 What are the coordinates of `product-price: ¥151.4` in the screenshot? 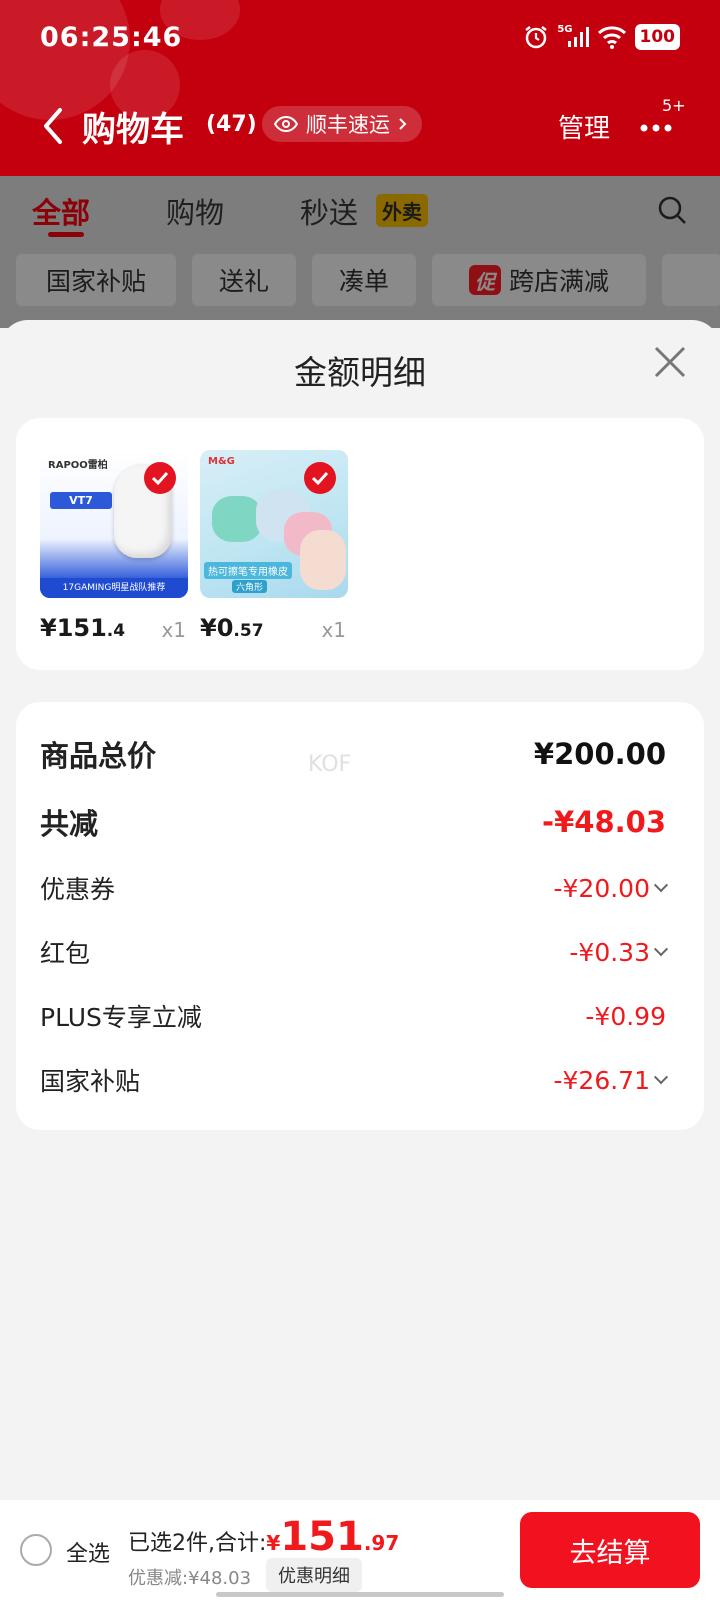 It's located at (83, 628).